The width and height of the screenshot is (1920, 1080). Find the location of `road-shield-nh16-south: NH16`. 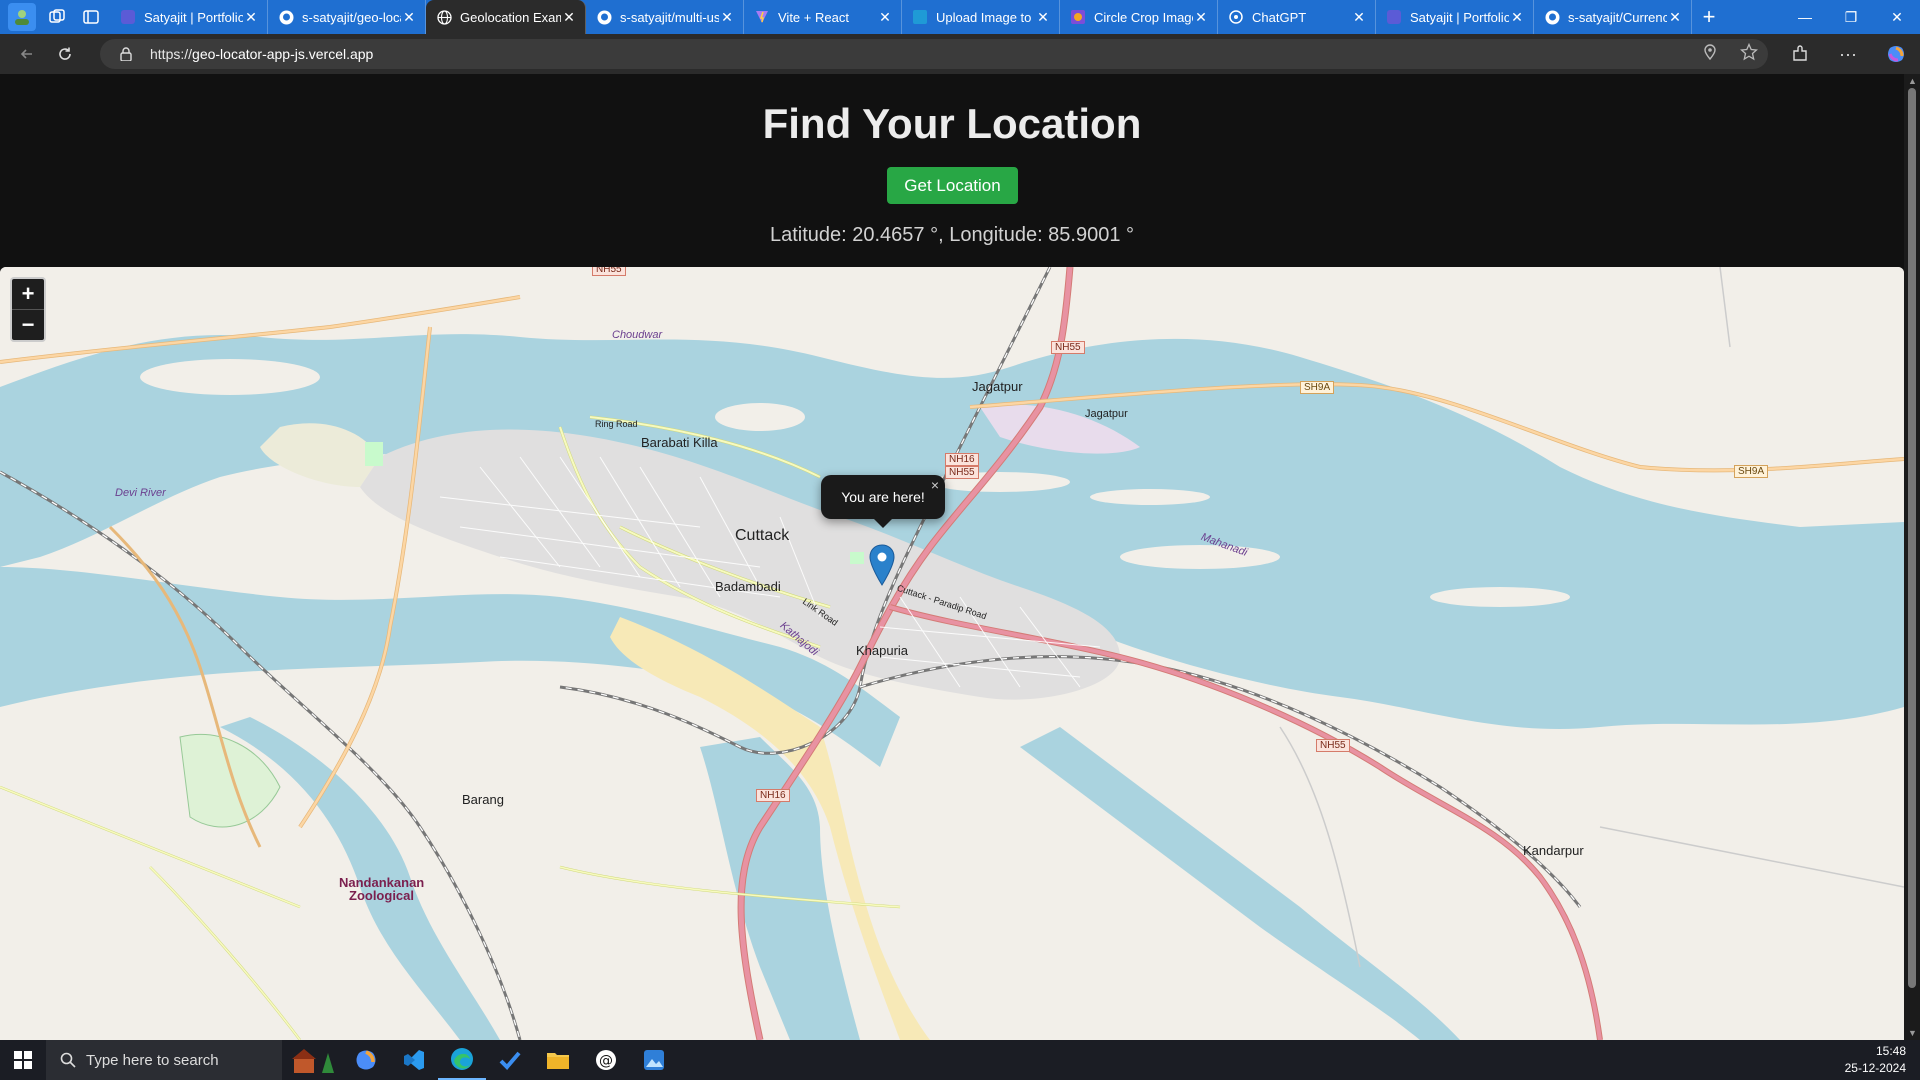

road-shield-nh16-south: NH16 is located at coordinates (773, 795).